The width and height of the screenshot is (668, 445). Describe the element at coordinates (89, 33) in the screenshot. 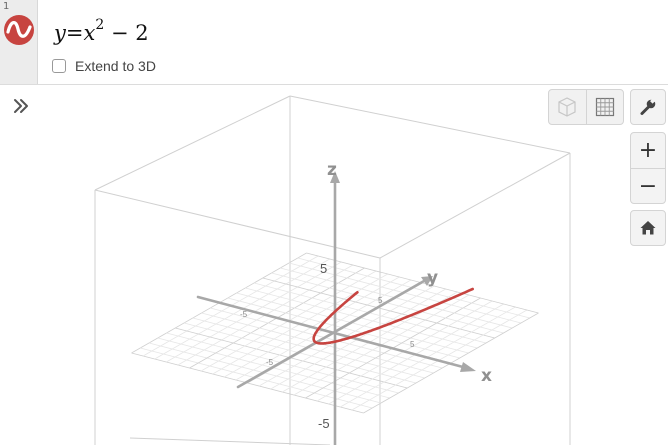

I see `formula-base: x` at that location.